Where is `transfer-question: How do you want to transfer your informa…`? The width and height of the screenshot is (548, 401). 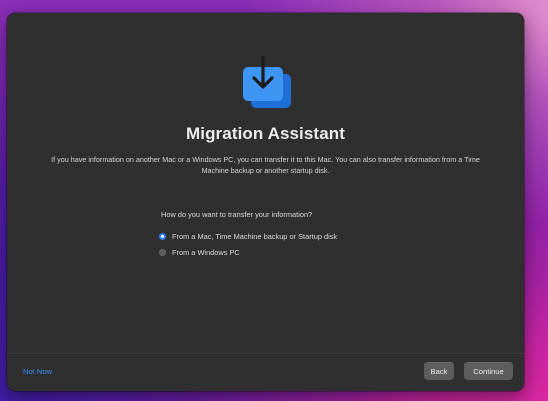 transfer-question: How do you want to transfer your informa… is located at coordinates (237, 214).